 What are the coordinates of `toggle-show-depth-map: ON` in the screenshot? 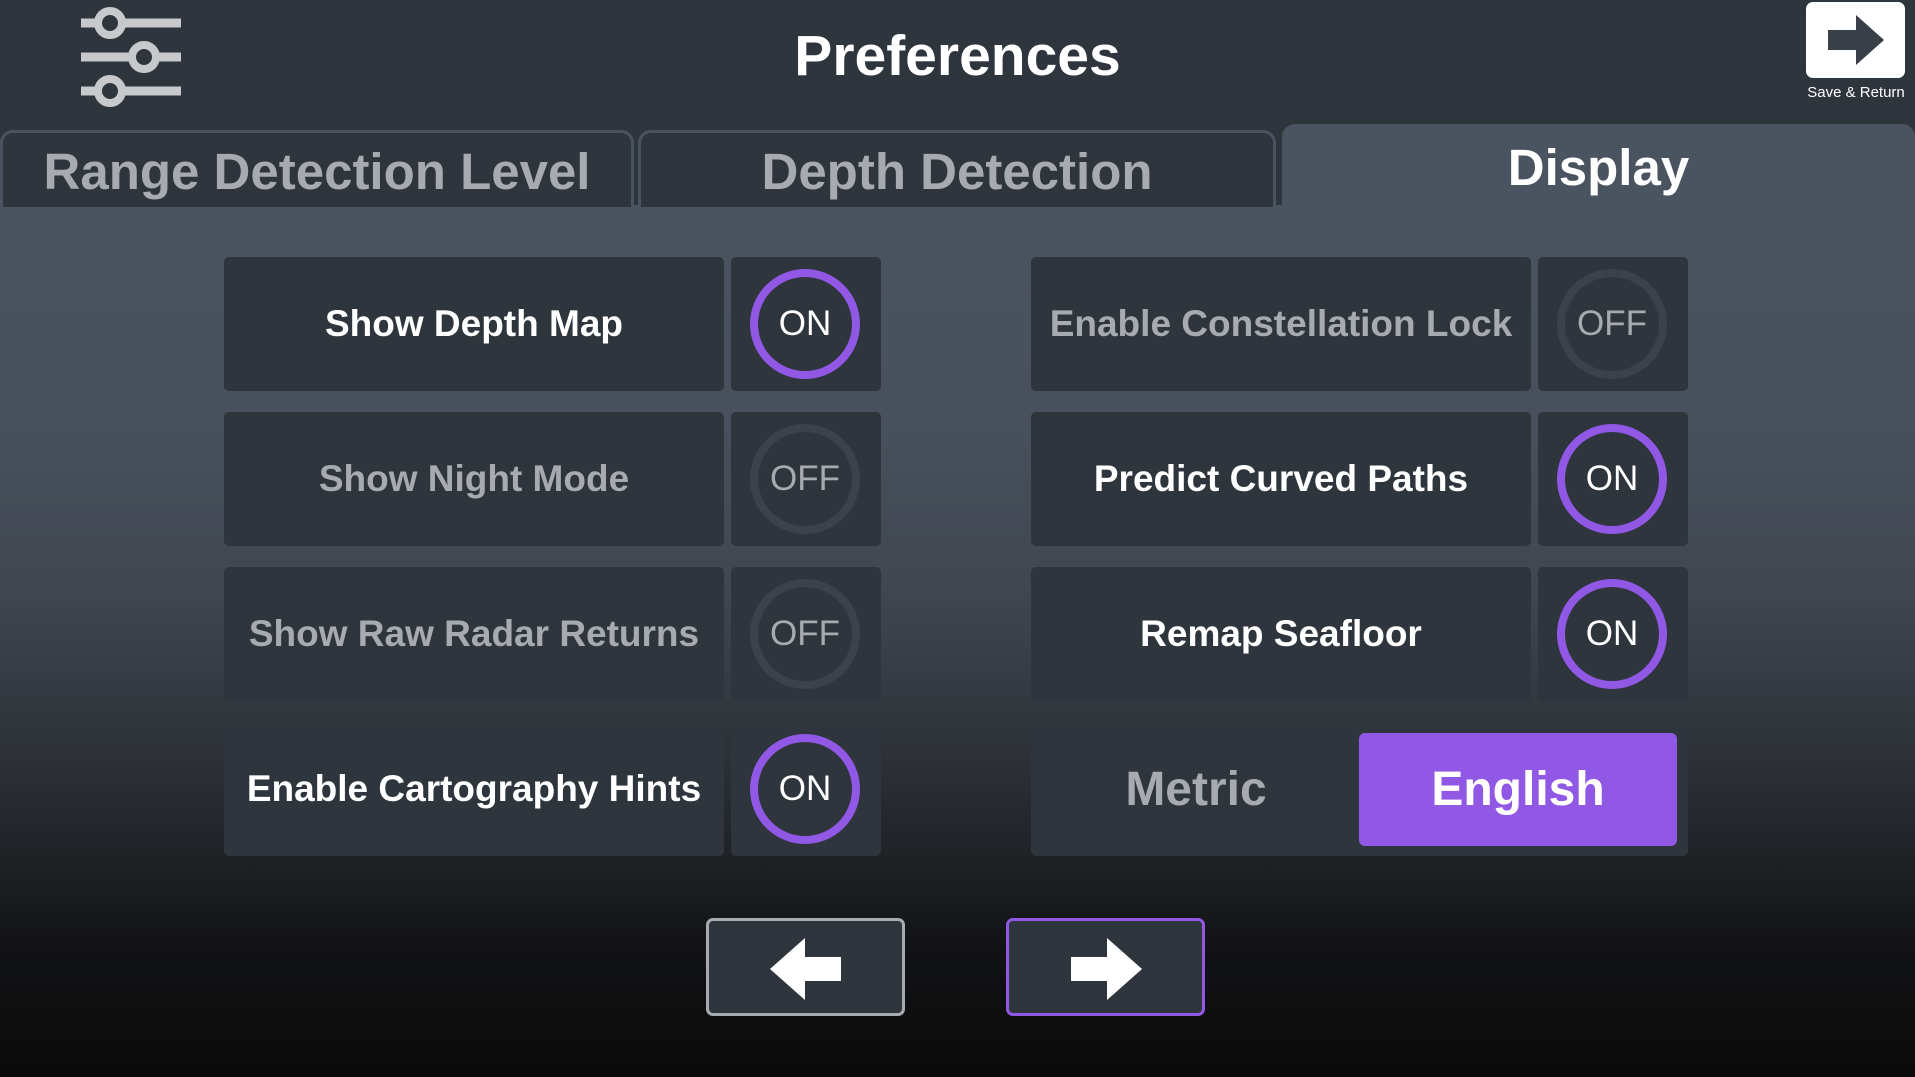 It's located at (806, 324).